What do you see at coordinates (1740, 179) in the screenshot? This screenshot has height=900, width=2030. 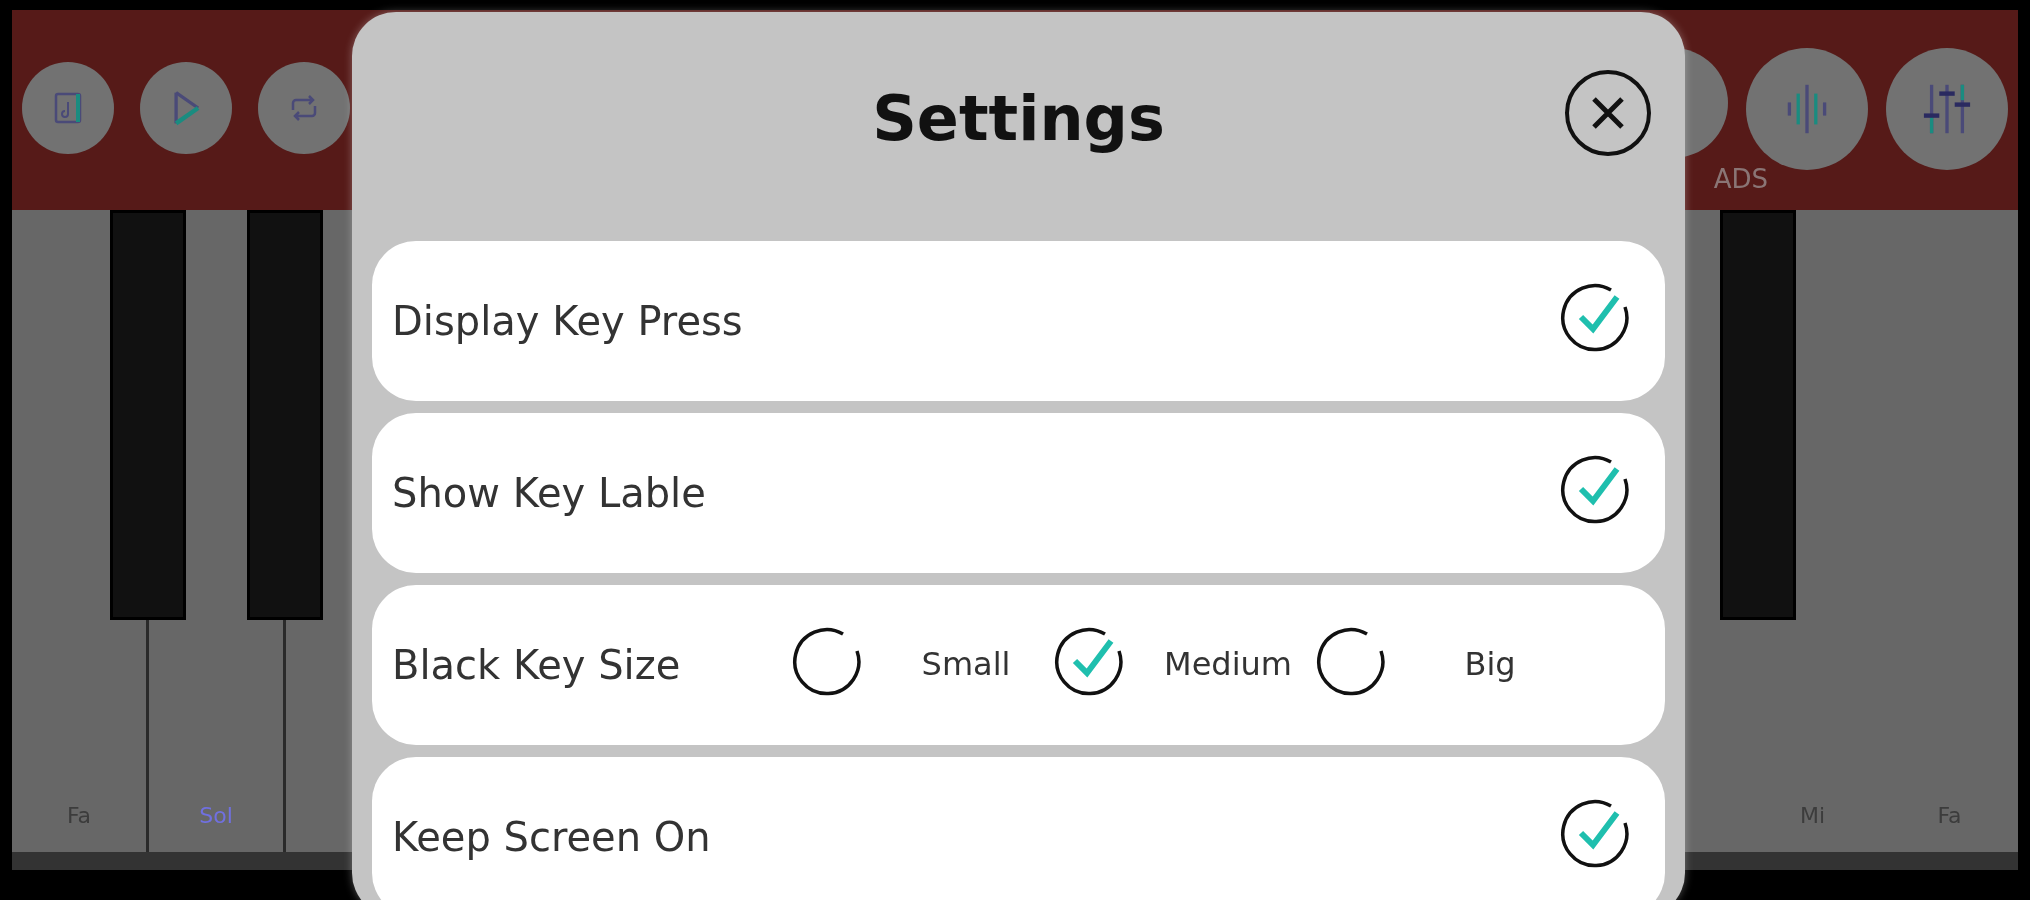 I see `ads-label: ADS` at bounding box center [1740, 179].